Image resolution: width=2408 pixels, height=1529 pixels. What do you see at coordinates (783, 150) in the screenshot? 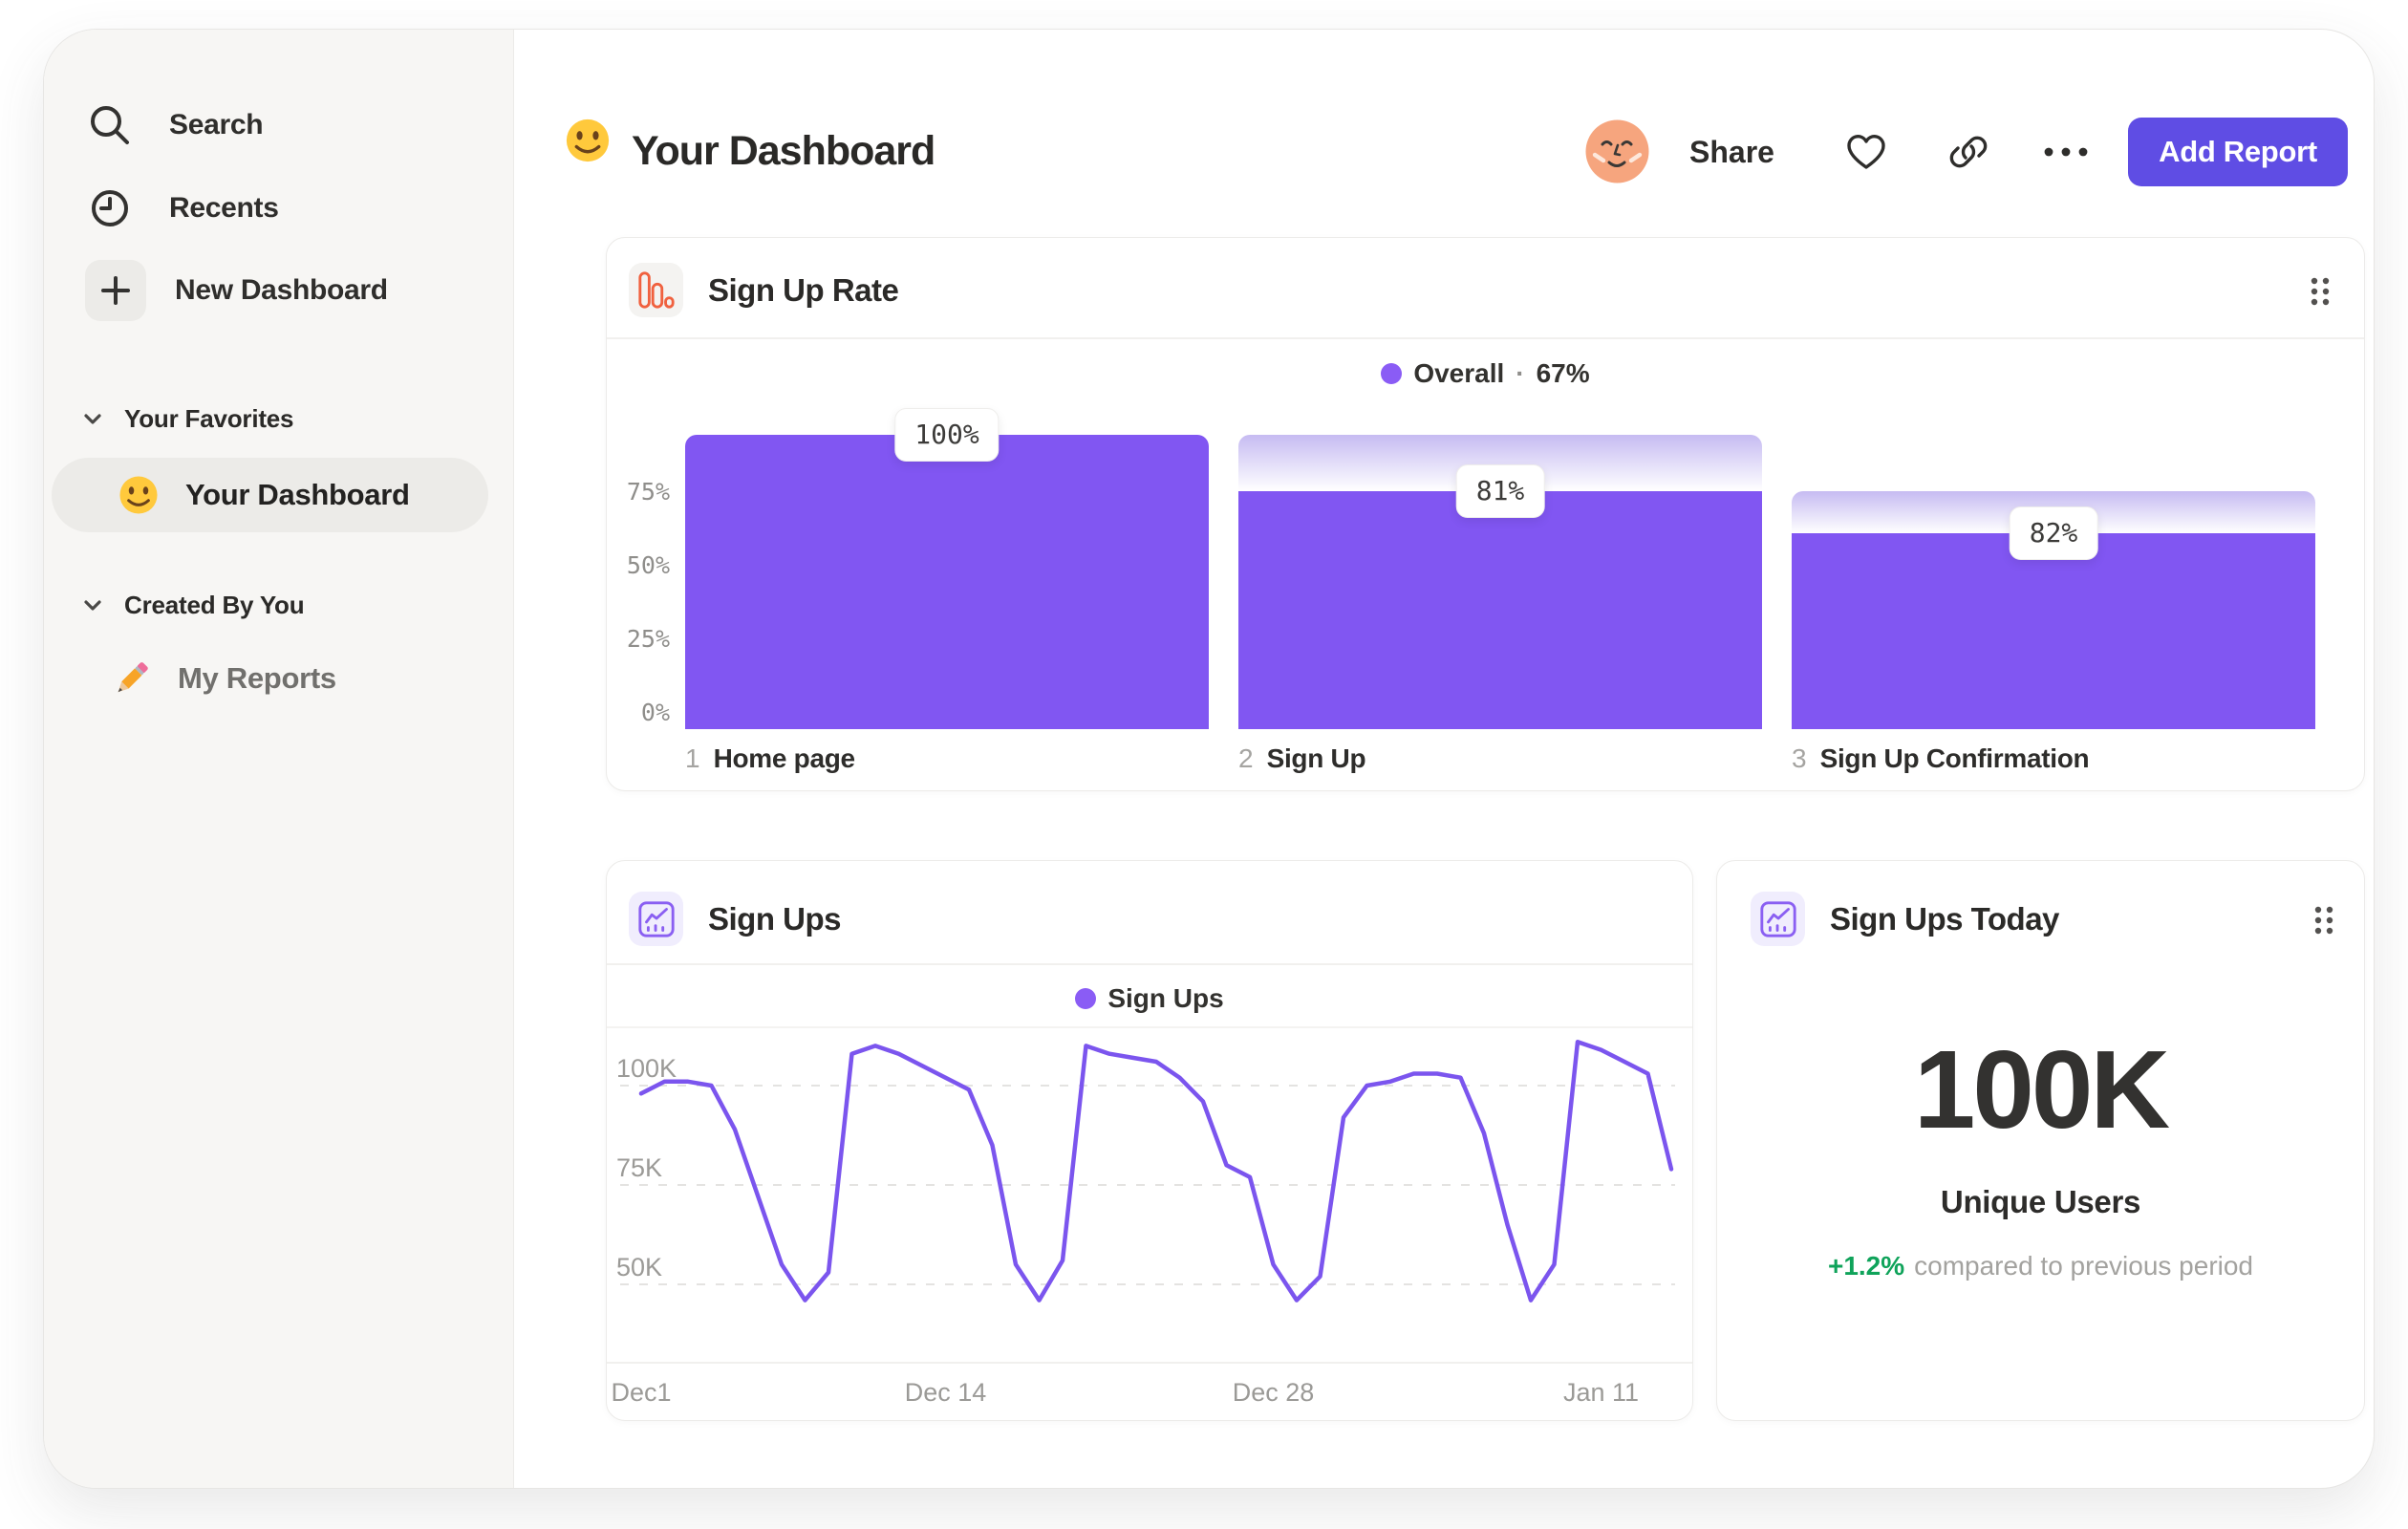
I see `page-title: Your Dashboard` at bounding box center [783, 150].